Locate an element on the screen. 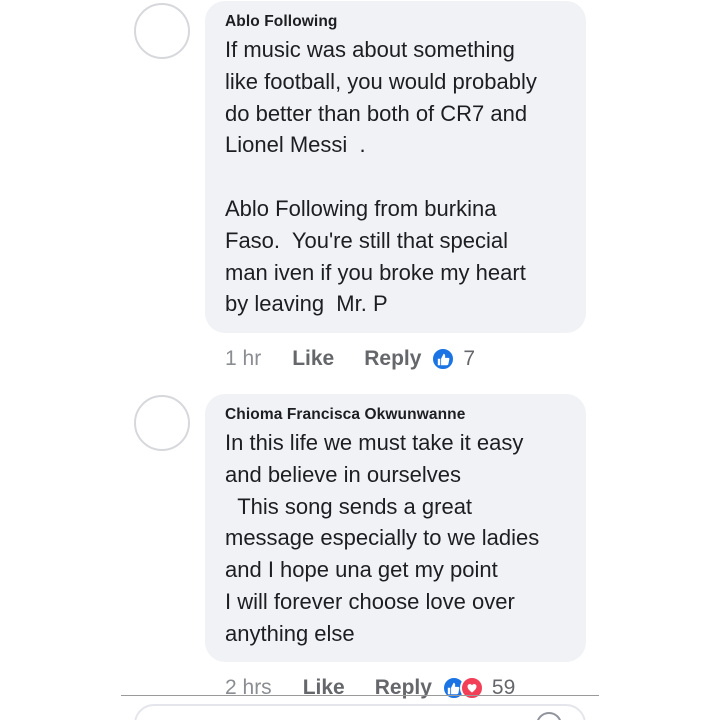 This screenshot has height=720, width=720. love-icon is located at coordinates (471, 688).